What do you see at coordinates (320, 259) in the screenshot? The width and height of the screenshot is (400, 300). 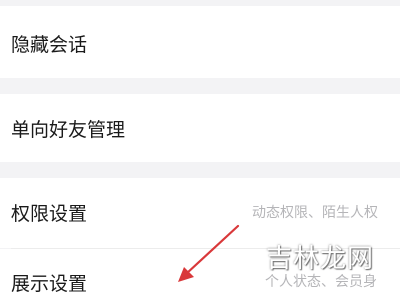 I see `watermark-logo: 吉林龙网` at bounding box center [320, 259].